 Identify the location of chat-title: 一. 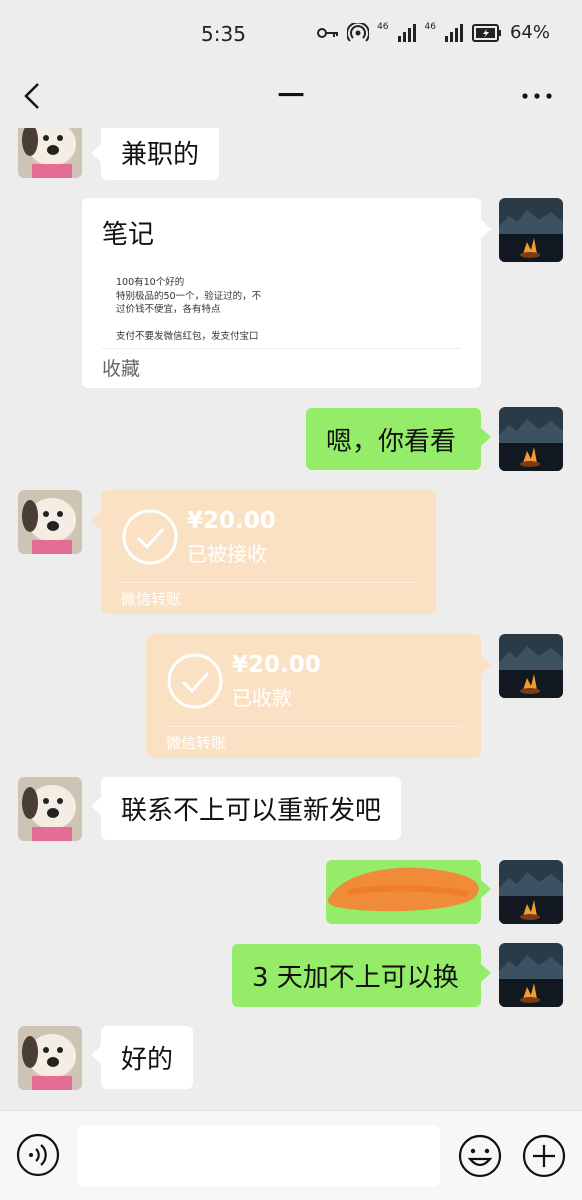
(290, 97).